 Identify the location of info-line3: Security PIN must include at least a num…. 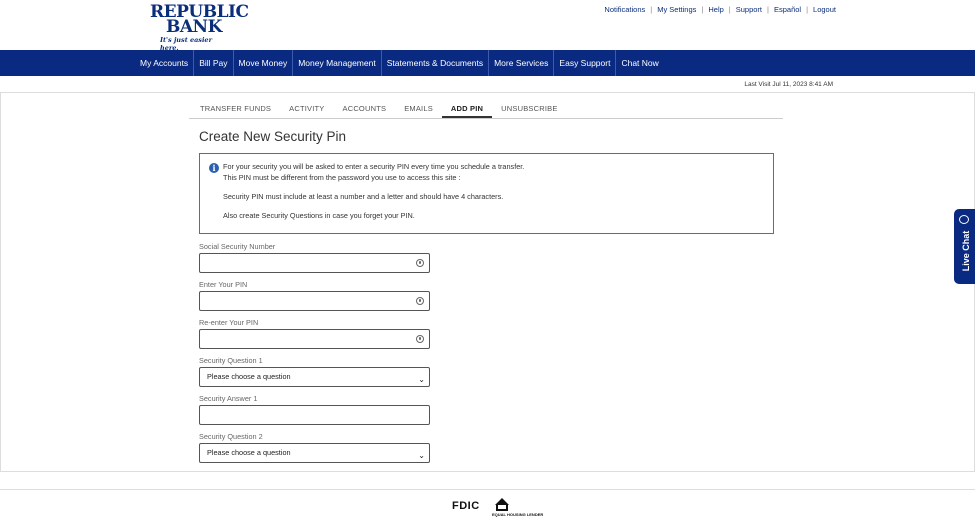
(363, 196).